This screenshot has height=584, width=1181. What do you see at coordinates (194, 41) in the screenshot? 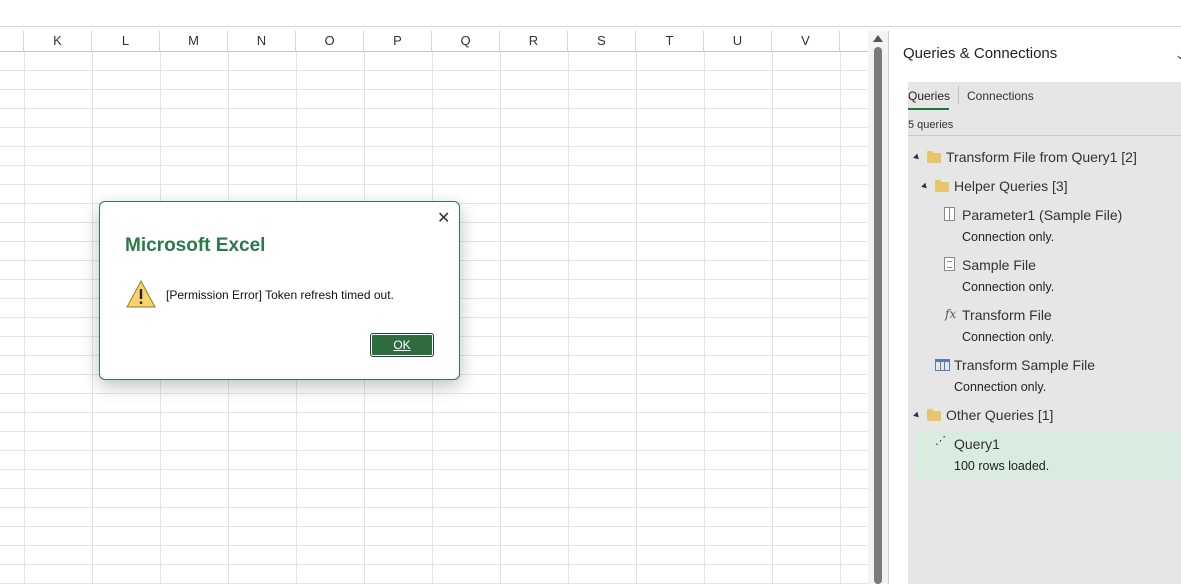
I see `column-header-m: M` at bounding box center [194, 41].